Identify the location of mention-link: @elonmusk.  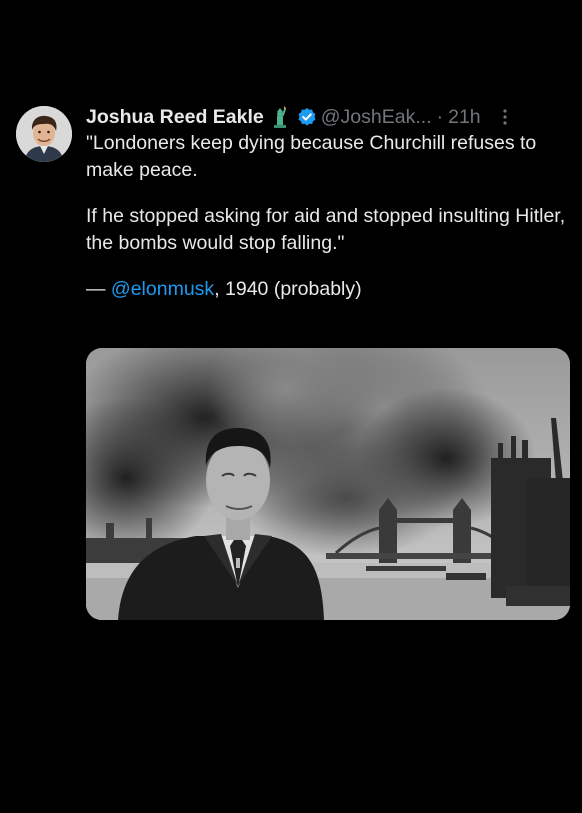
(162, 289).